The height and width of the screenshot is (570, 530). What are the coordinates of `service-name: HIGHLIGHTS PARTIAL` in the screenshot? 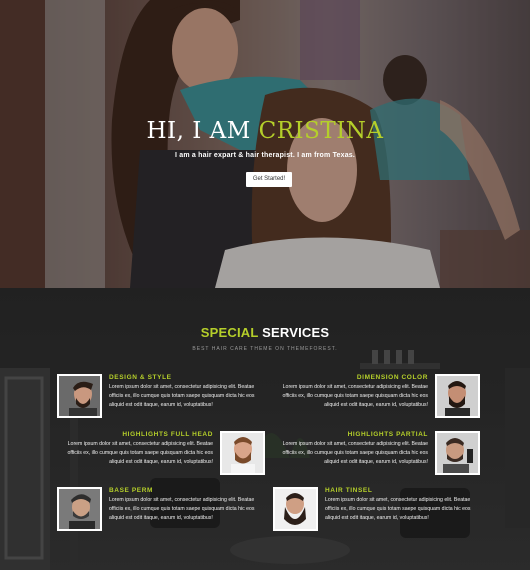 It's located at (387, 434).